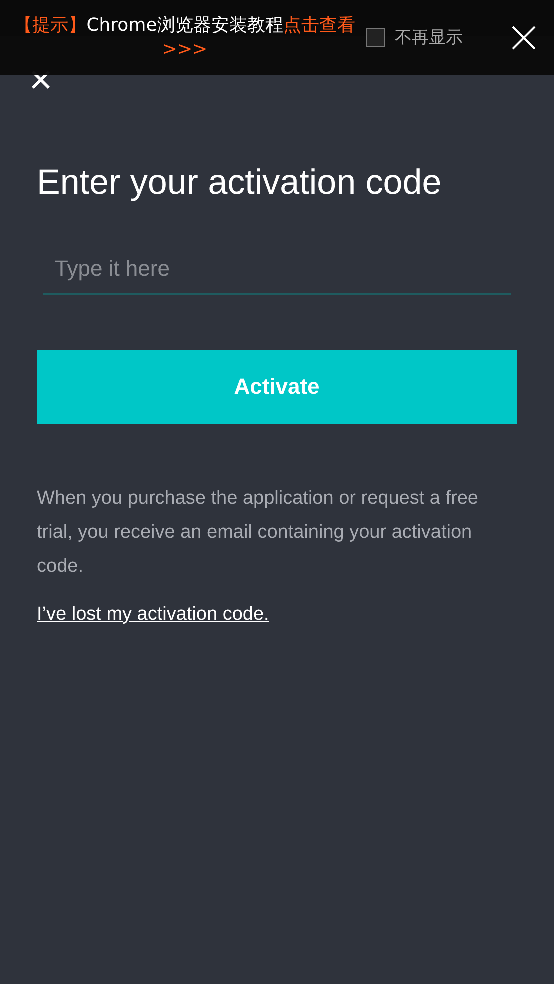  Describe the element at coordinates (153, 615) in the screenshot. I see `lost-code-link: I’ve lost my activation code.` at that location.